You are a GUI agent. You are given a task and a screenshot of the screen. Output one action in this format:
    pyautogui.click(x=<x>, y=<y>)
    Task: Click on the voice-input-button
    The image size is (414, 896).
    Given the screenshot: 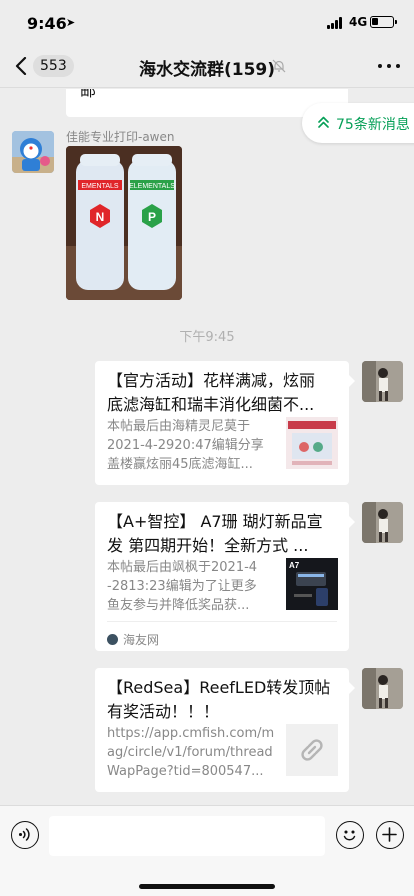 What is the action you would take?
    pyautogui.click(x=25, y=835)
    